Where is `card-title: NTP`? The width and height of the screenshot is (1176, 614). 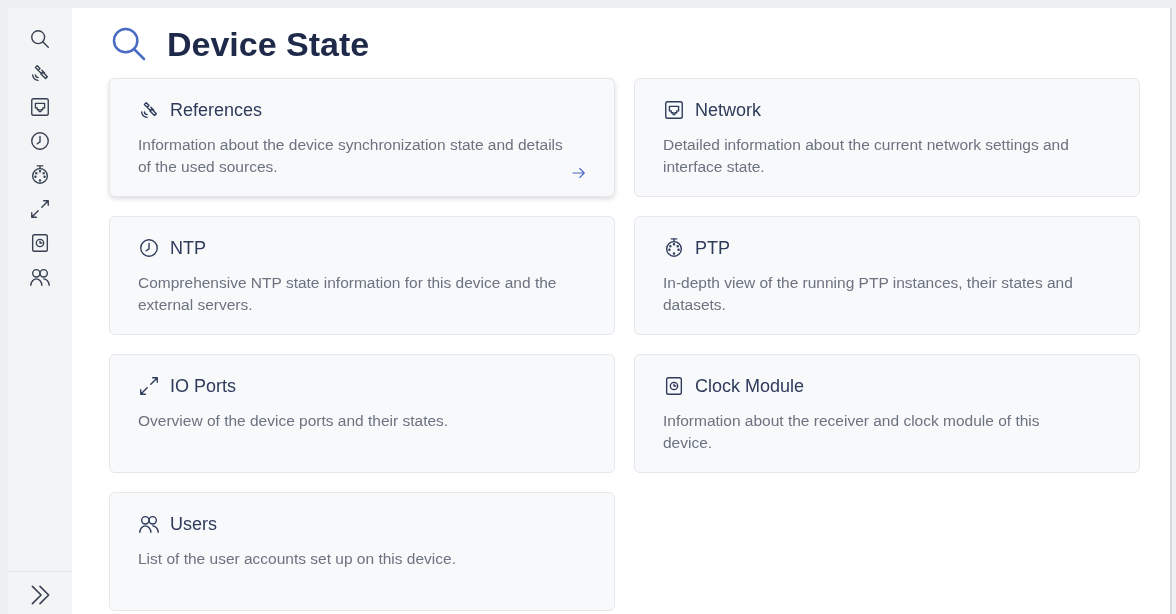
card-title: NTP is located at coordinates (188, 248).